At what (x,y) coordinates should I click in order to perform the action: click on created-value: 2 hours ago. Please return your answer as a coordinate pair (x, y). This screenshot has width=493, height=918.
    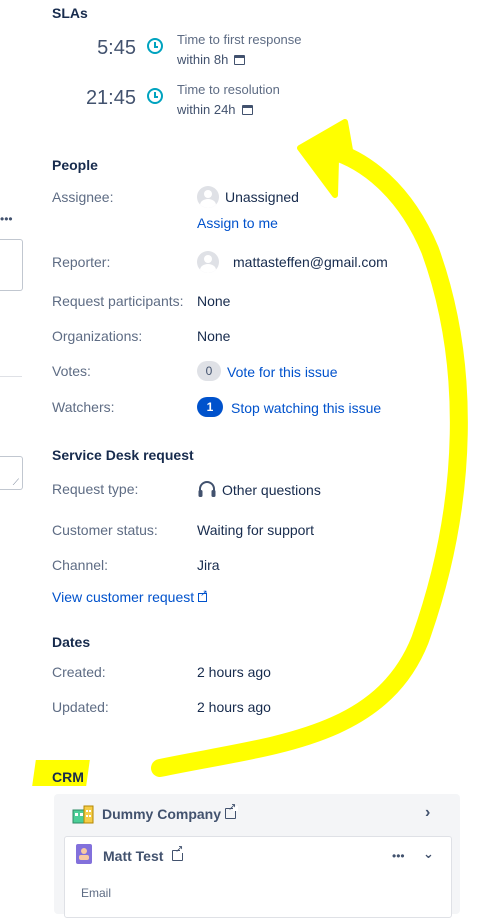
    Looking at the image, I should click on (234, 672).